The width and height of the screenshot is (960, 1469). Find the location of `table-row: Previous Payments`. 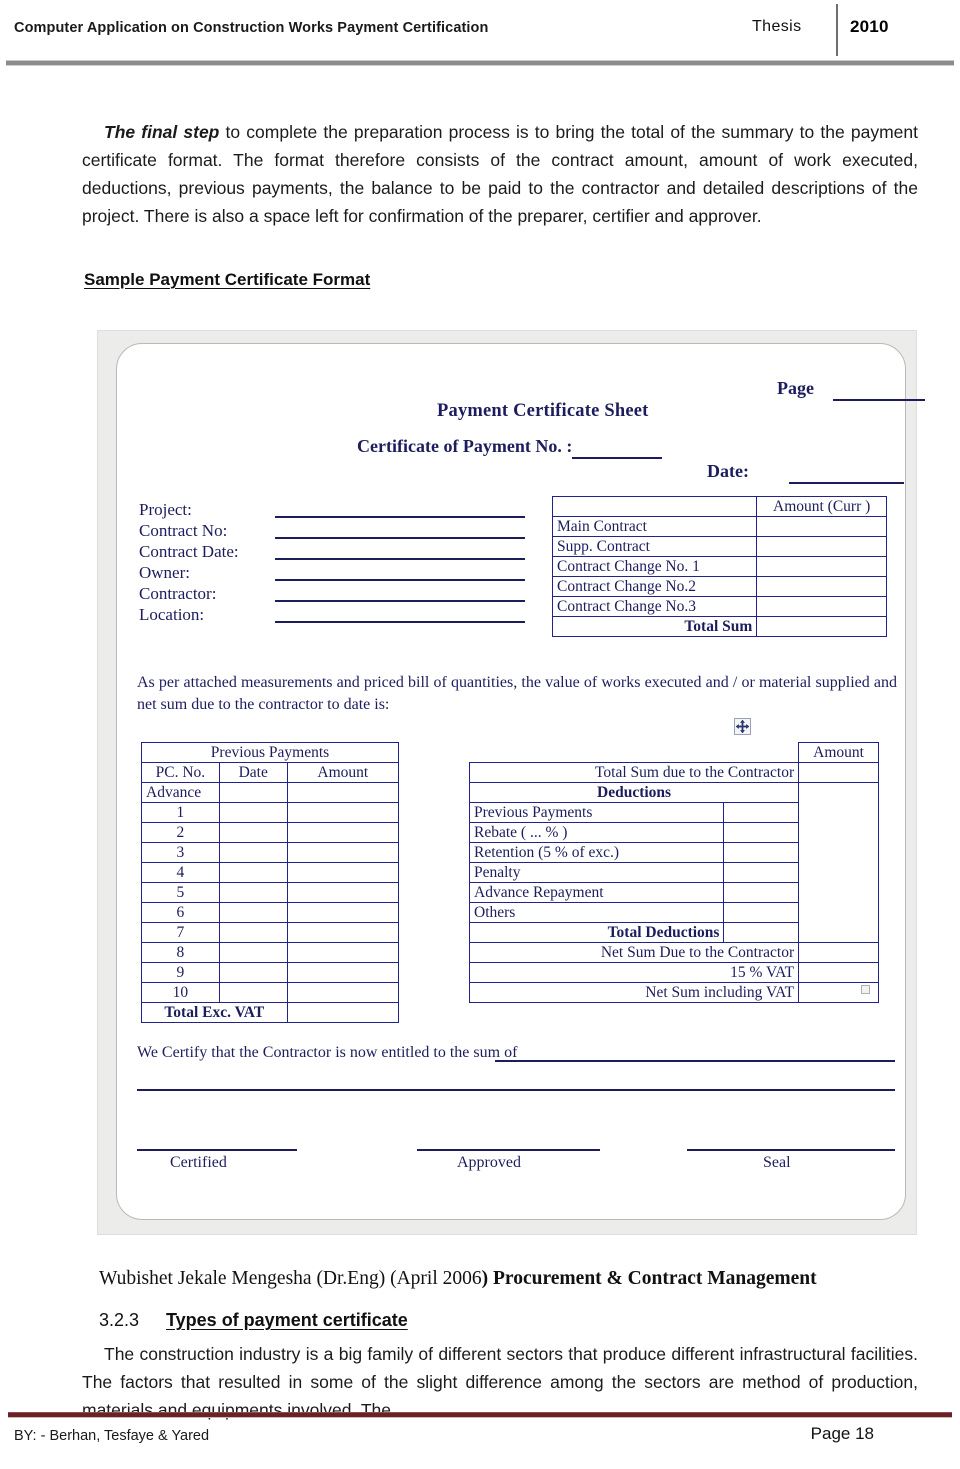

table-row: Previous Payments is located at coordinates (270, 752).